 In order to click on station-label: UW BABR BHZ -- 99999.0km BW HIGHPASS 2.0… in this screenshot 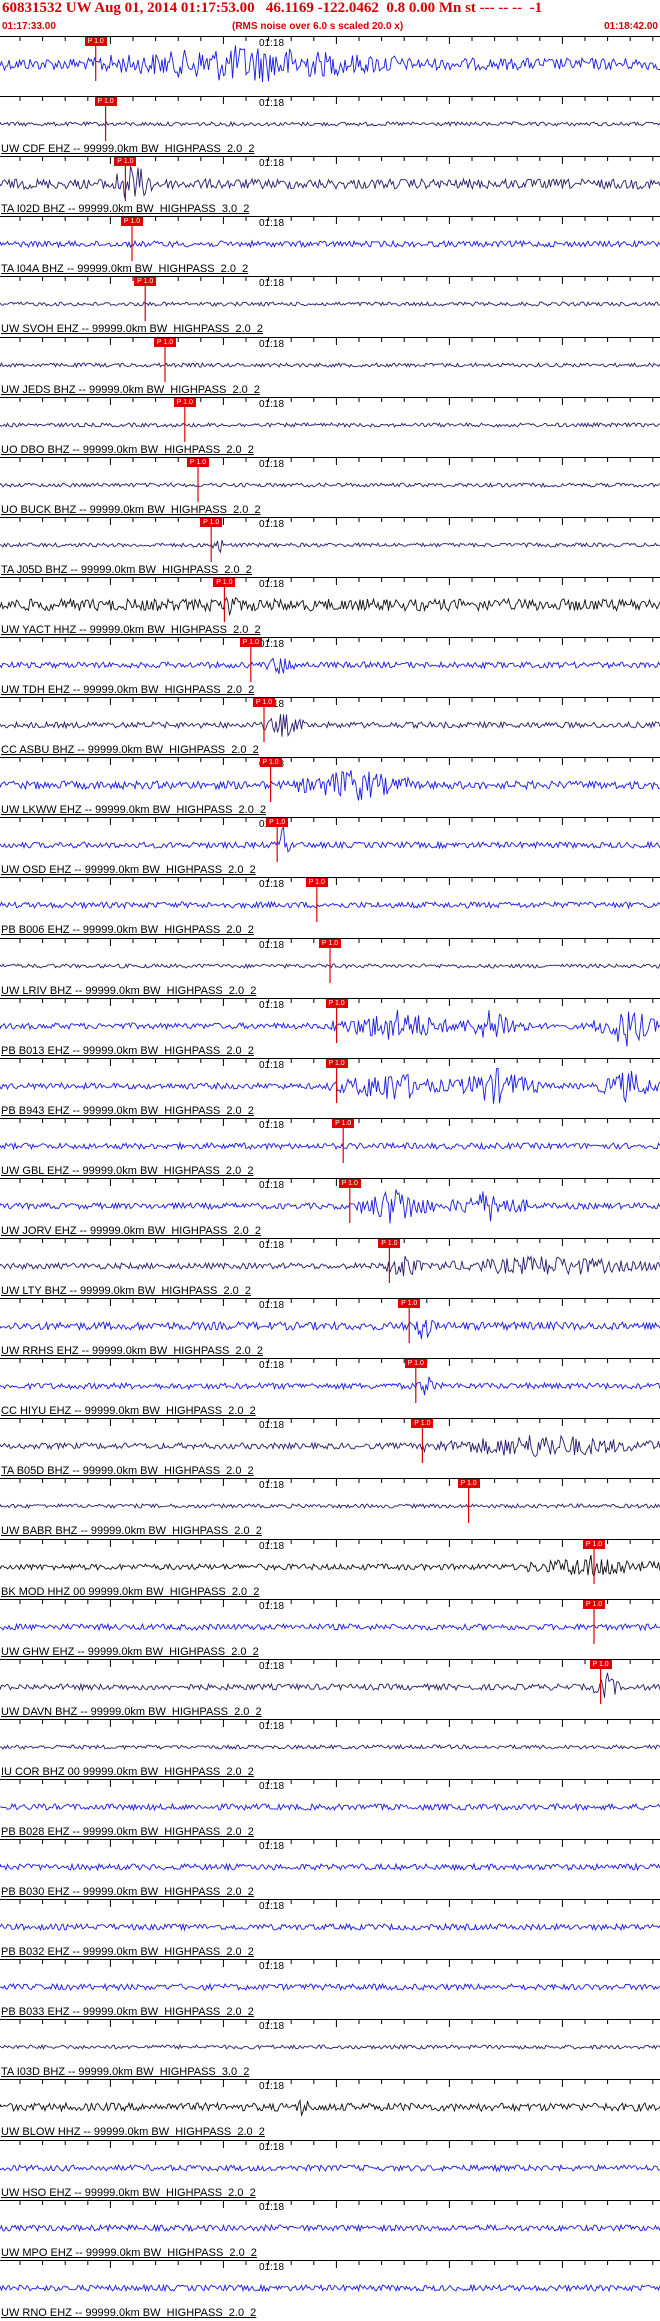, I will do `click(131, 1531)`.